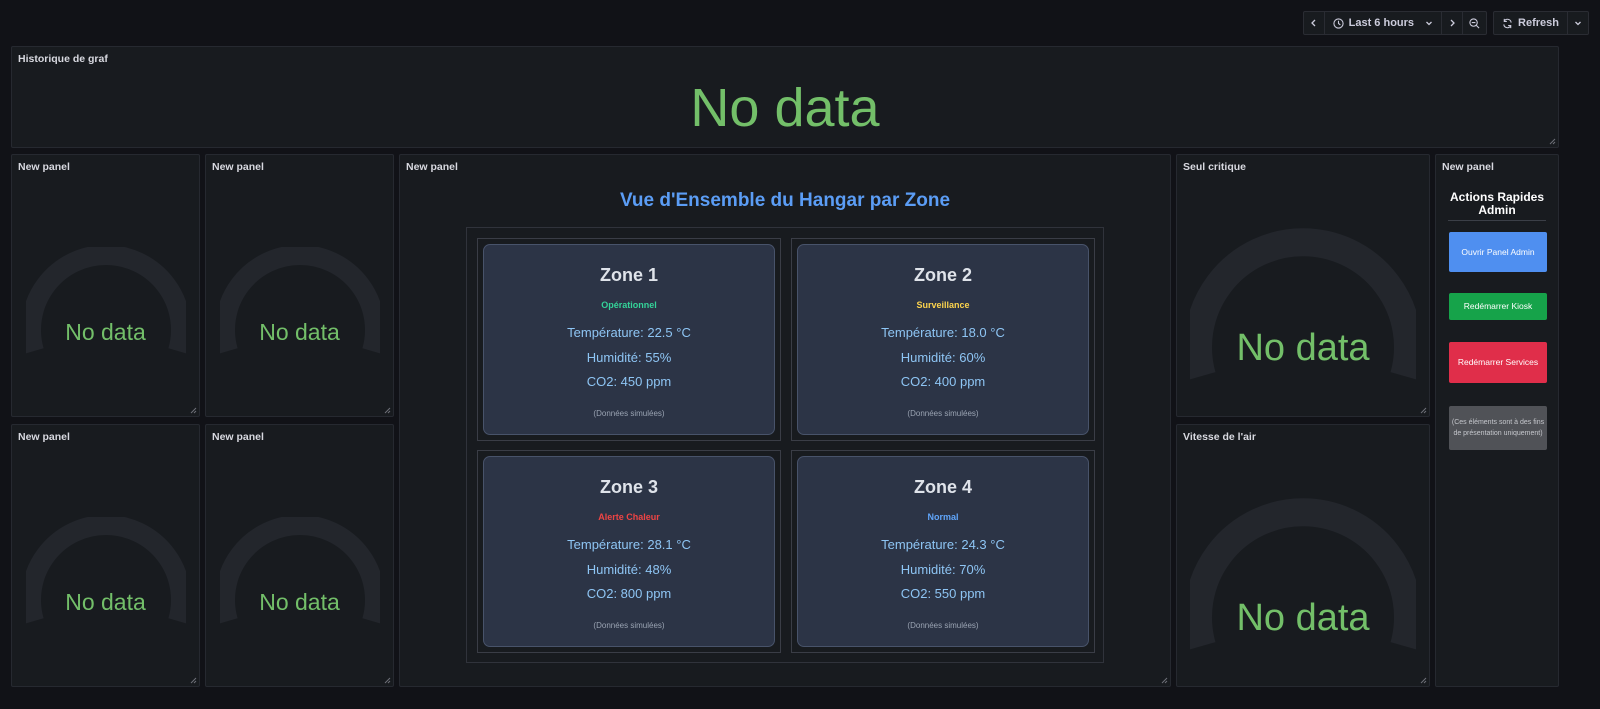 The height and width of the screenshot is (709, 1600). Describe the element at coordinates (628, 487) in the screenshot. I see `zone-name: Zone 3` at that location.